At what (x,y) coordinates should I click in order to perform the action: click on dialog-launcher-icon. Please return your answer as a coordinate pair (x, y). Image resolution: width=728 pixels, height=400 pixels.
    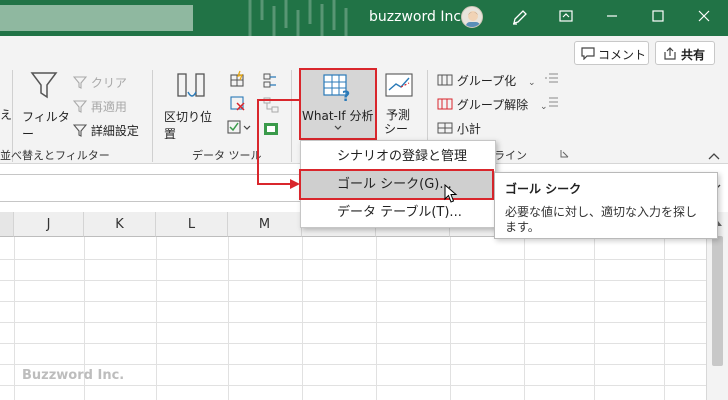
    Looking at the image, I should click on (564, 154).